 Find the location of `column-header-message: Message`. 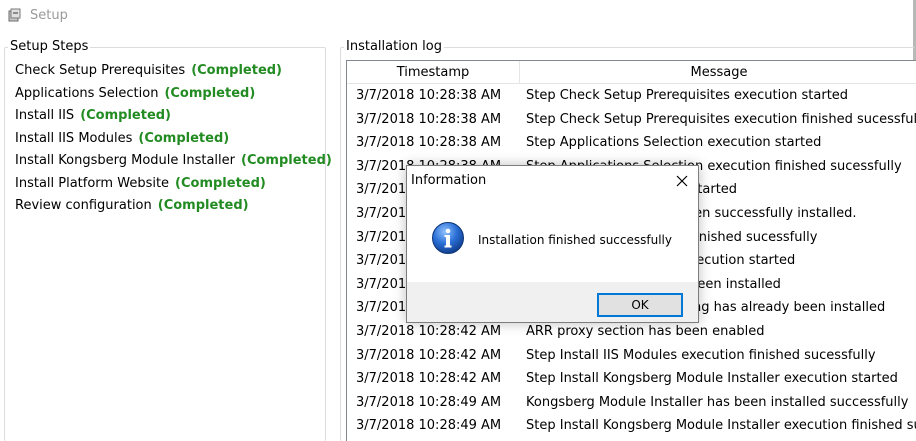

column-header-message: Message is located at coordinates (718, 72).